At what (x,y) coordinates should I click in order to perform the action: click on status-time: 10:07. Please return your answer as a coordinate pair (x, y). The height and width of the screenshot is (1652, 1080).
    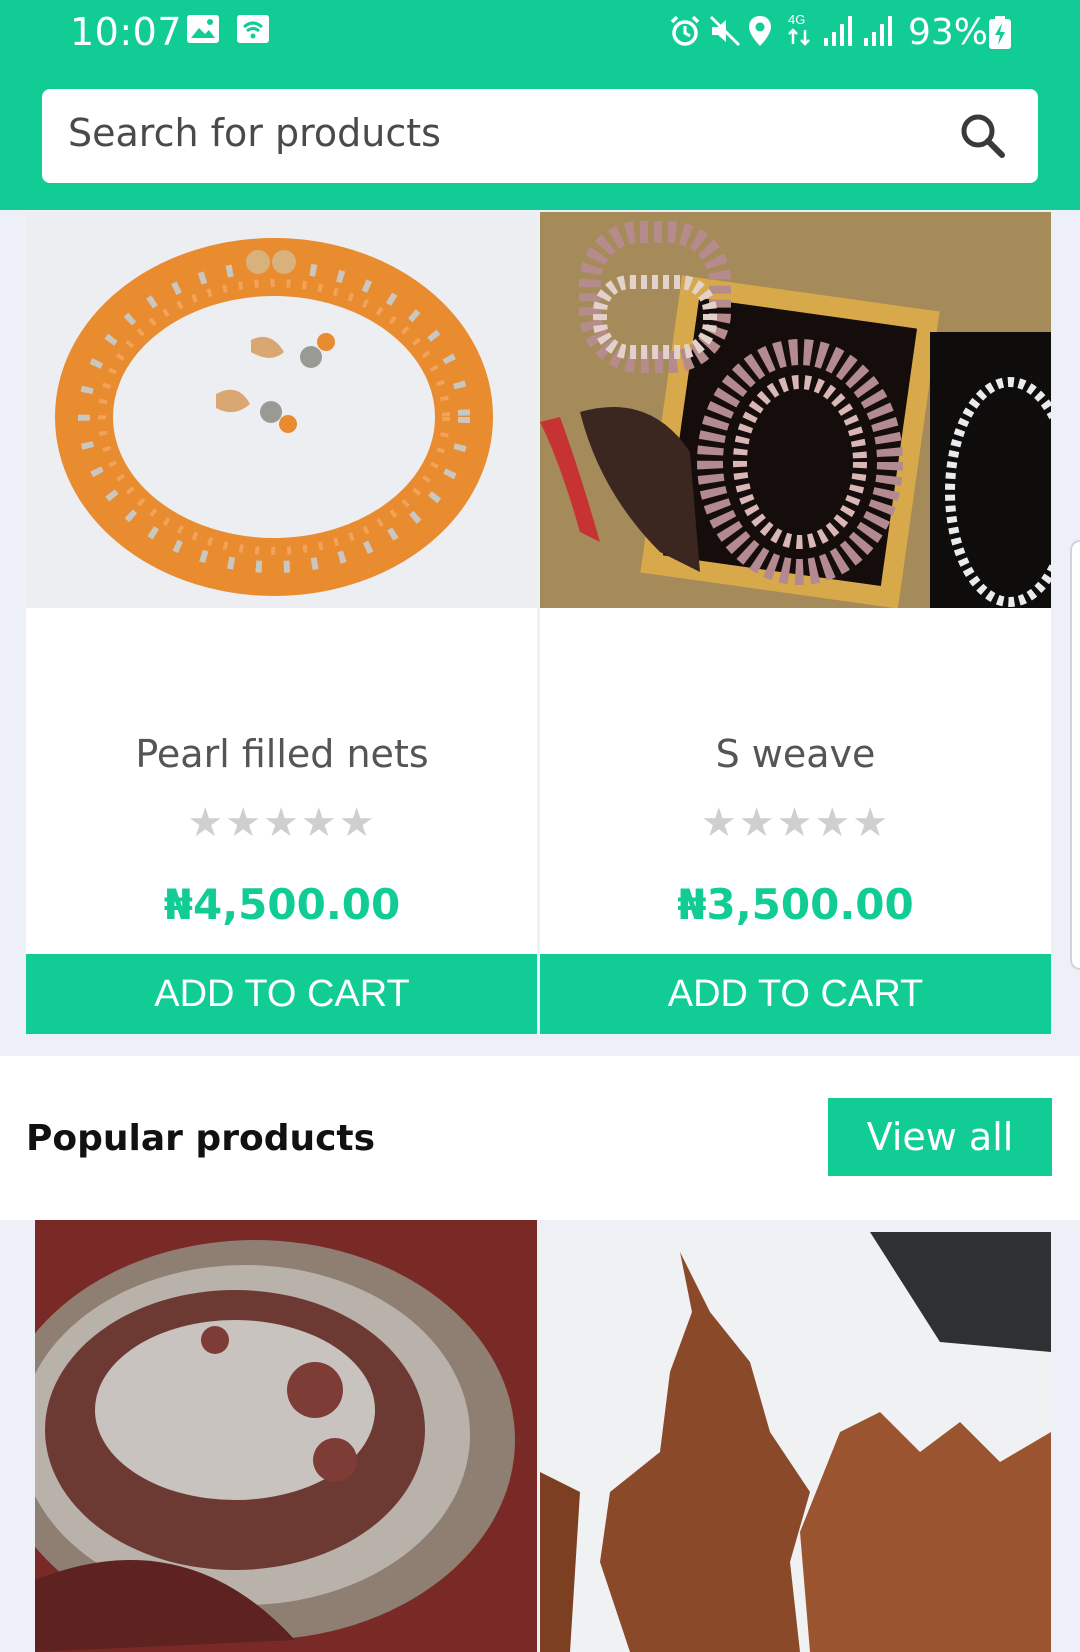
    Looking at the image, I should click on (126, 32).